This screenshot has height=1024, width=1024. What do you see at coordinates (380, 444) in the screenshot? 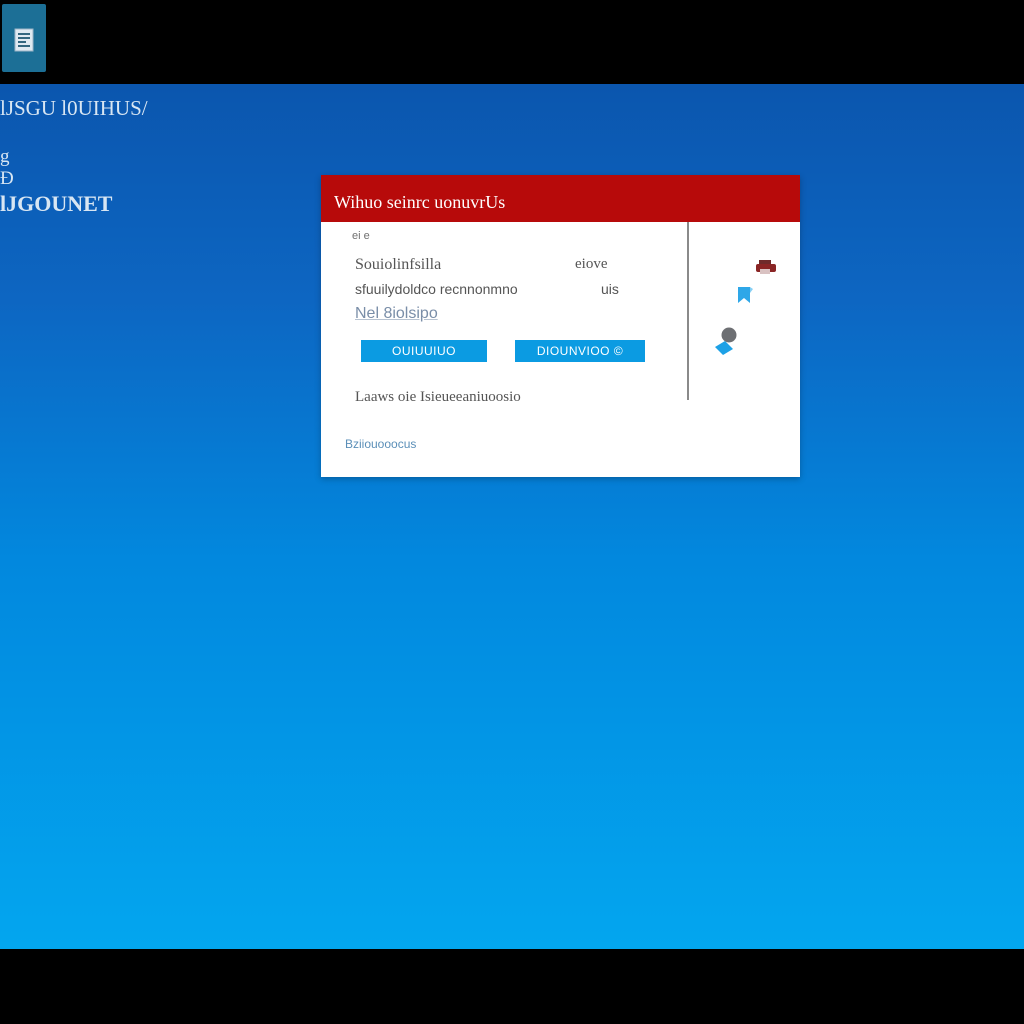
I see `footer-link: Bziiouooocus` at bounding box center [380, 444].